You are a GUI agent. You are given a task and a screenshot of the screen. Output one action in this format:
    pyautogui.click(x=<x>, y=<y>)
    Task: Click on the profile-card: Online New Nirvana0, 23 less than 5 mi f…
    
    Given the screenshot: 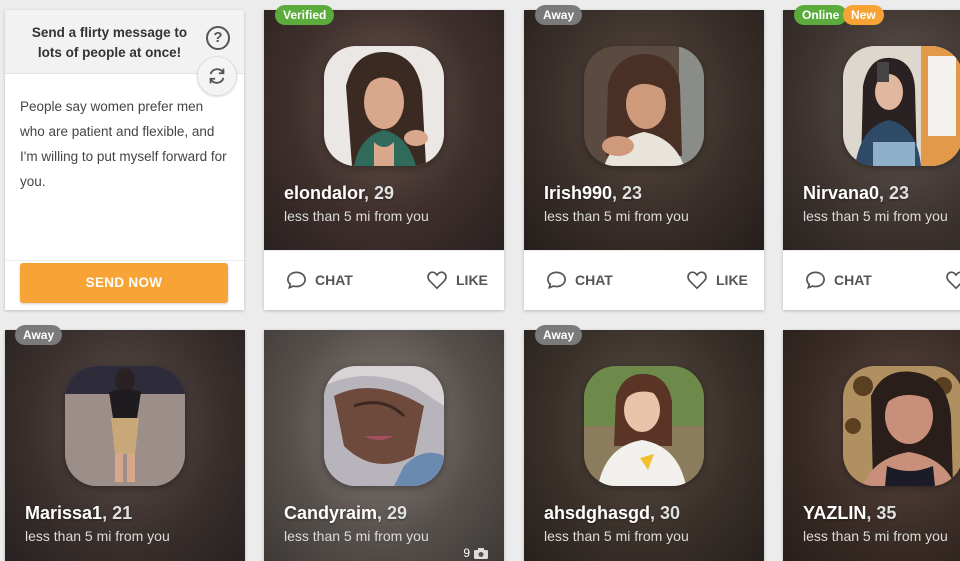 What is the action you would take?
    pyautogui.click(x=871, y=157)
    